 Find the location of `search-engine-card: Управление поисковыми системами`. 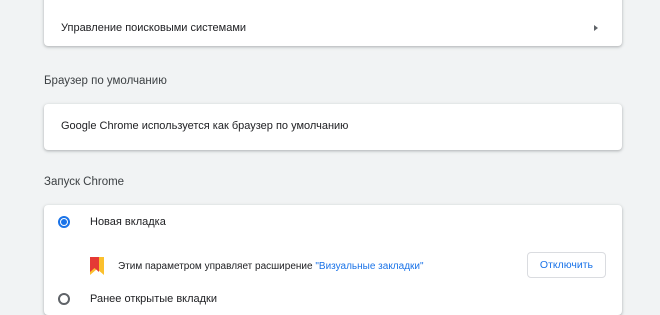

search-engine-card: Управление поисковыми системами is located at coordinates (333, 23).